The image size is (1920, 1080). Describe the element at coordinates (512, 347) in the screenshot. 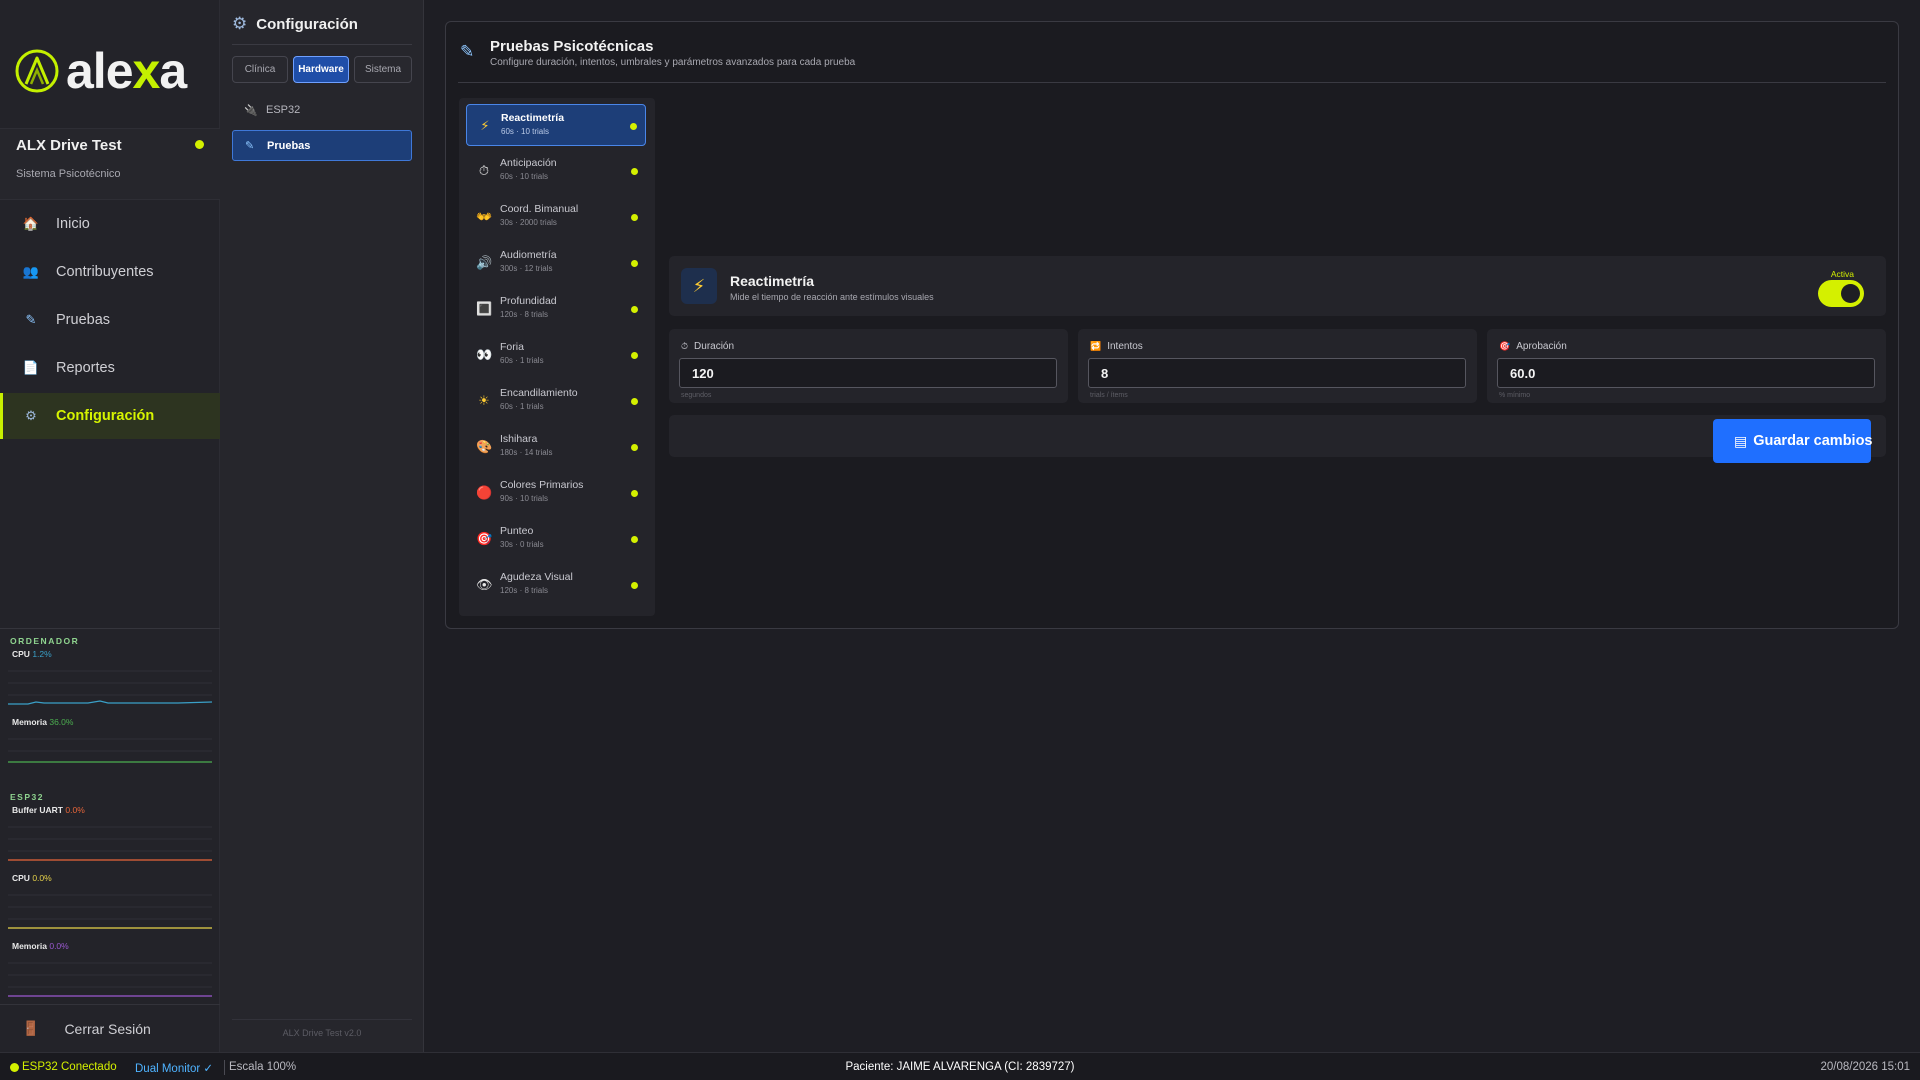

I see `test-name: Foria` at that location.